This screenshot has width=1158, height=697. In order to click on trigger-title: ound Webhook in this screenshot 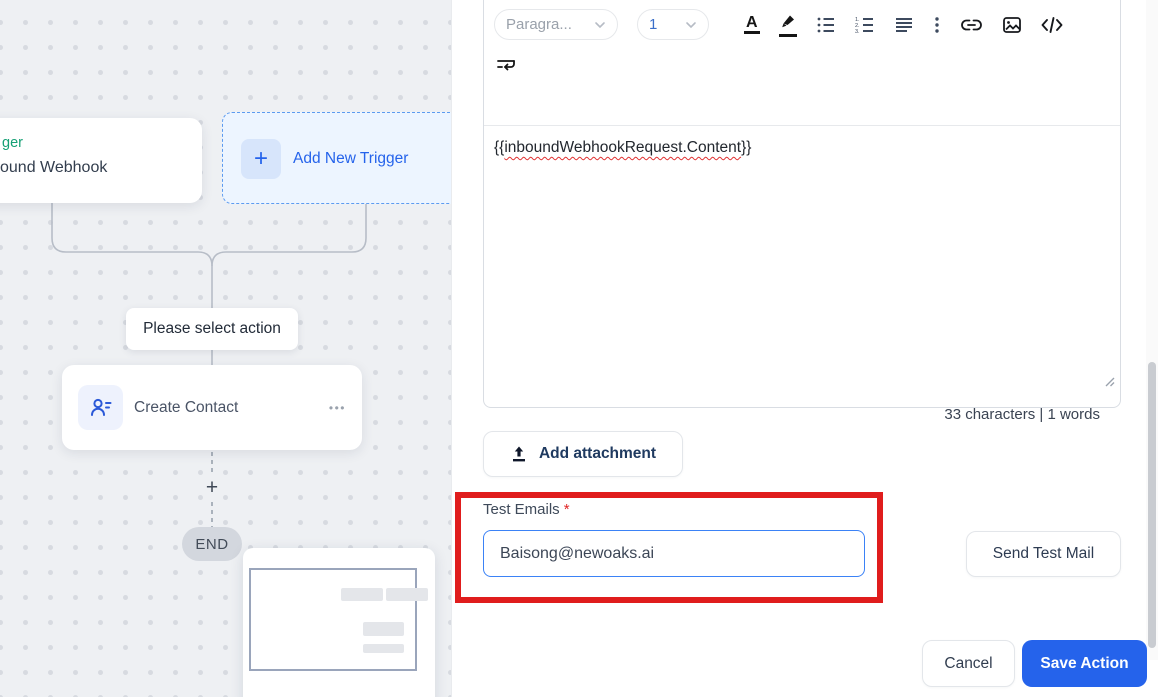, I will do `click(54, 167)`.